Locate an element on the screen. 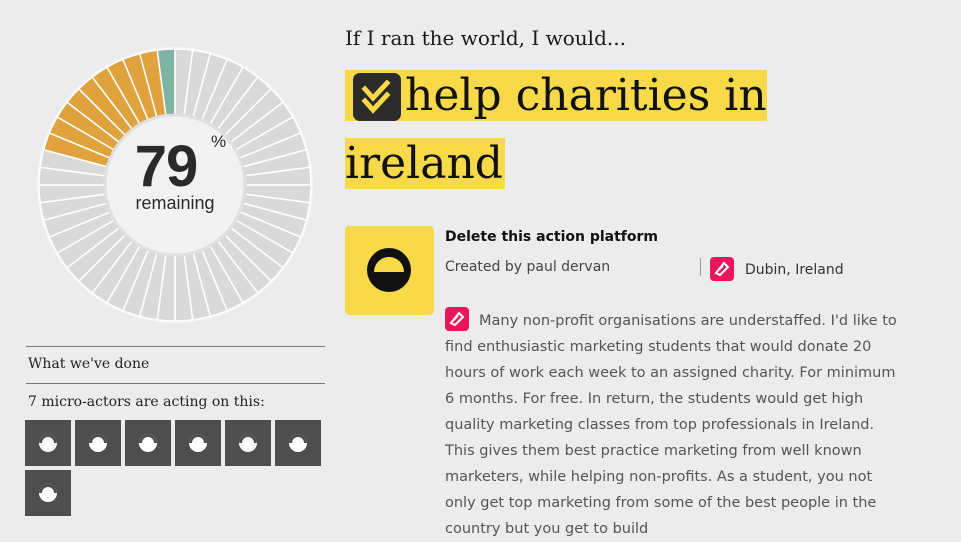 This screenshot has height=542, width=961. checkmark-icon is located at coordinates (377, 97).